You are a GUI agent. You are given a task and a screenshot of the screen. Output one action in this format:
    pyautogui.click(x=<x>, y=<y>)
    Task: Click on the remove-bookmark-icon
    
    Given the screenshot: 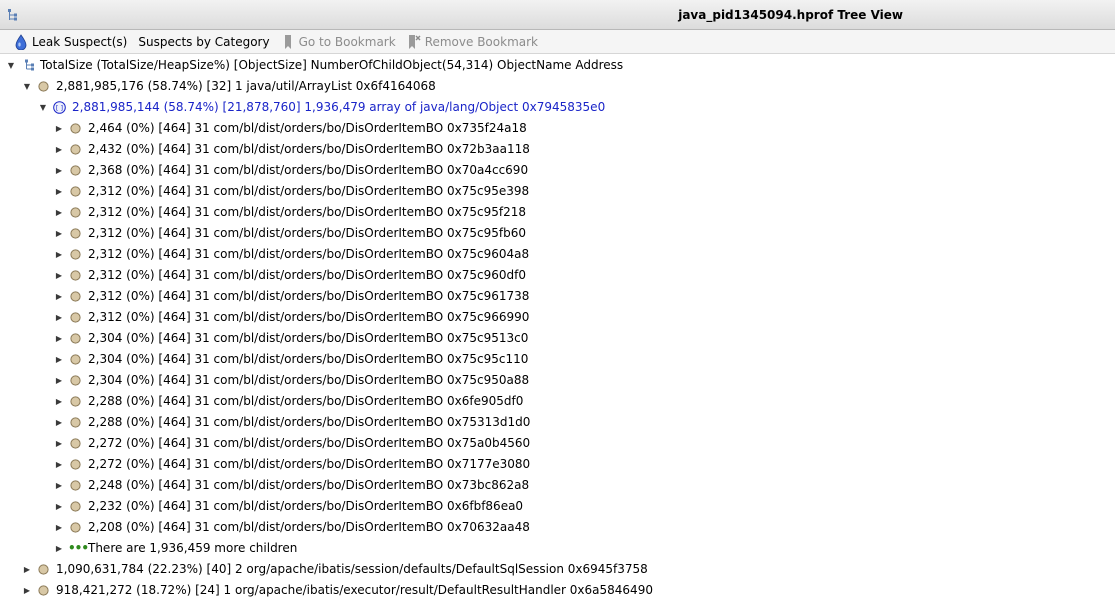 What is the action you would take?
    pyautogui.click(x=414, y=41)
    